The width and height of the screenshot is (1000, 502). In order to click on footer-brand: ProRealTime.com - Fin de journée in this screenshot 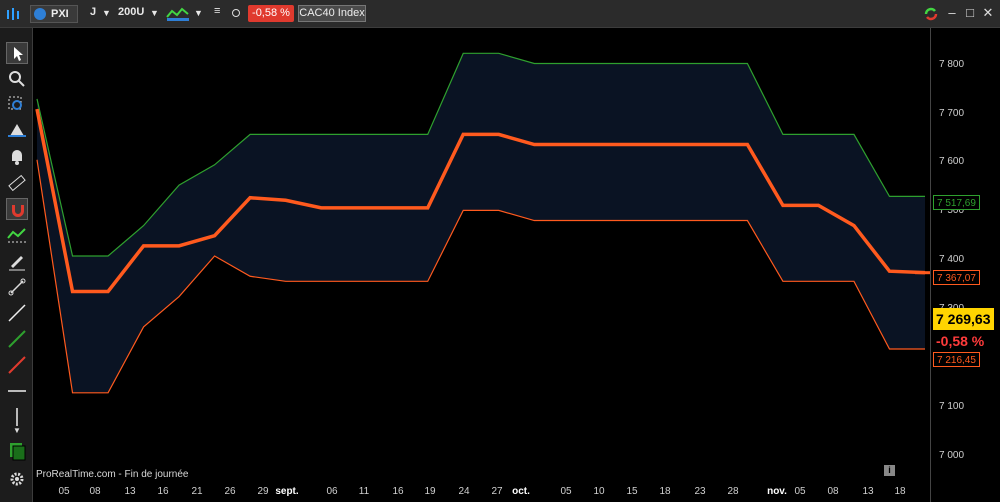, I will do `click(112, 474)`.